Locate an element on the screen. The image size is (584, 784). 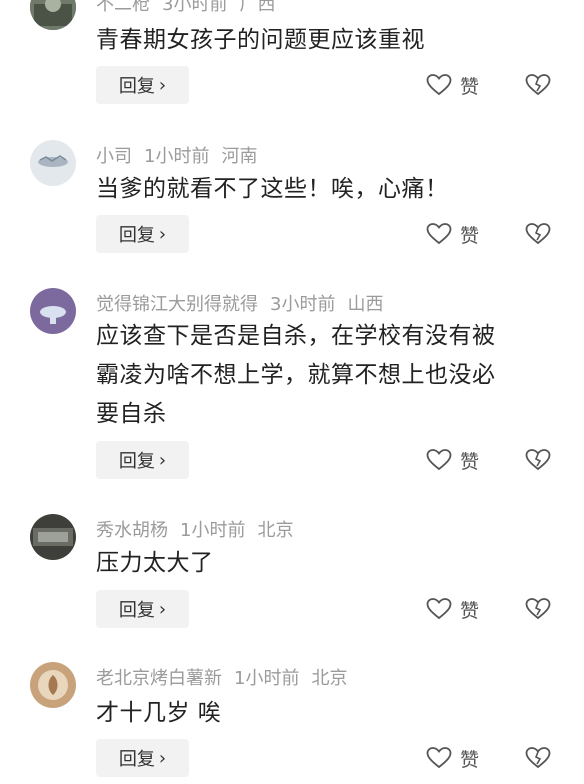
comment-line: 应该查下是否是自杀，在学校有没有被 is located at coordinates (296, 336).